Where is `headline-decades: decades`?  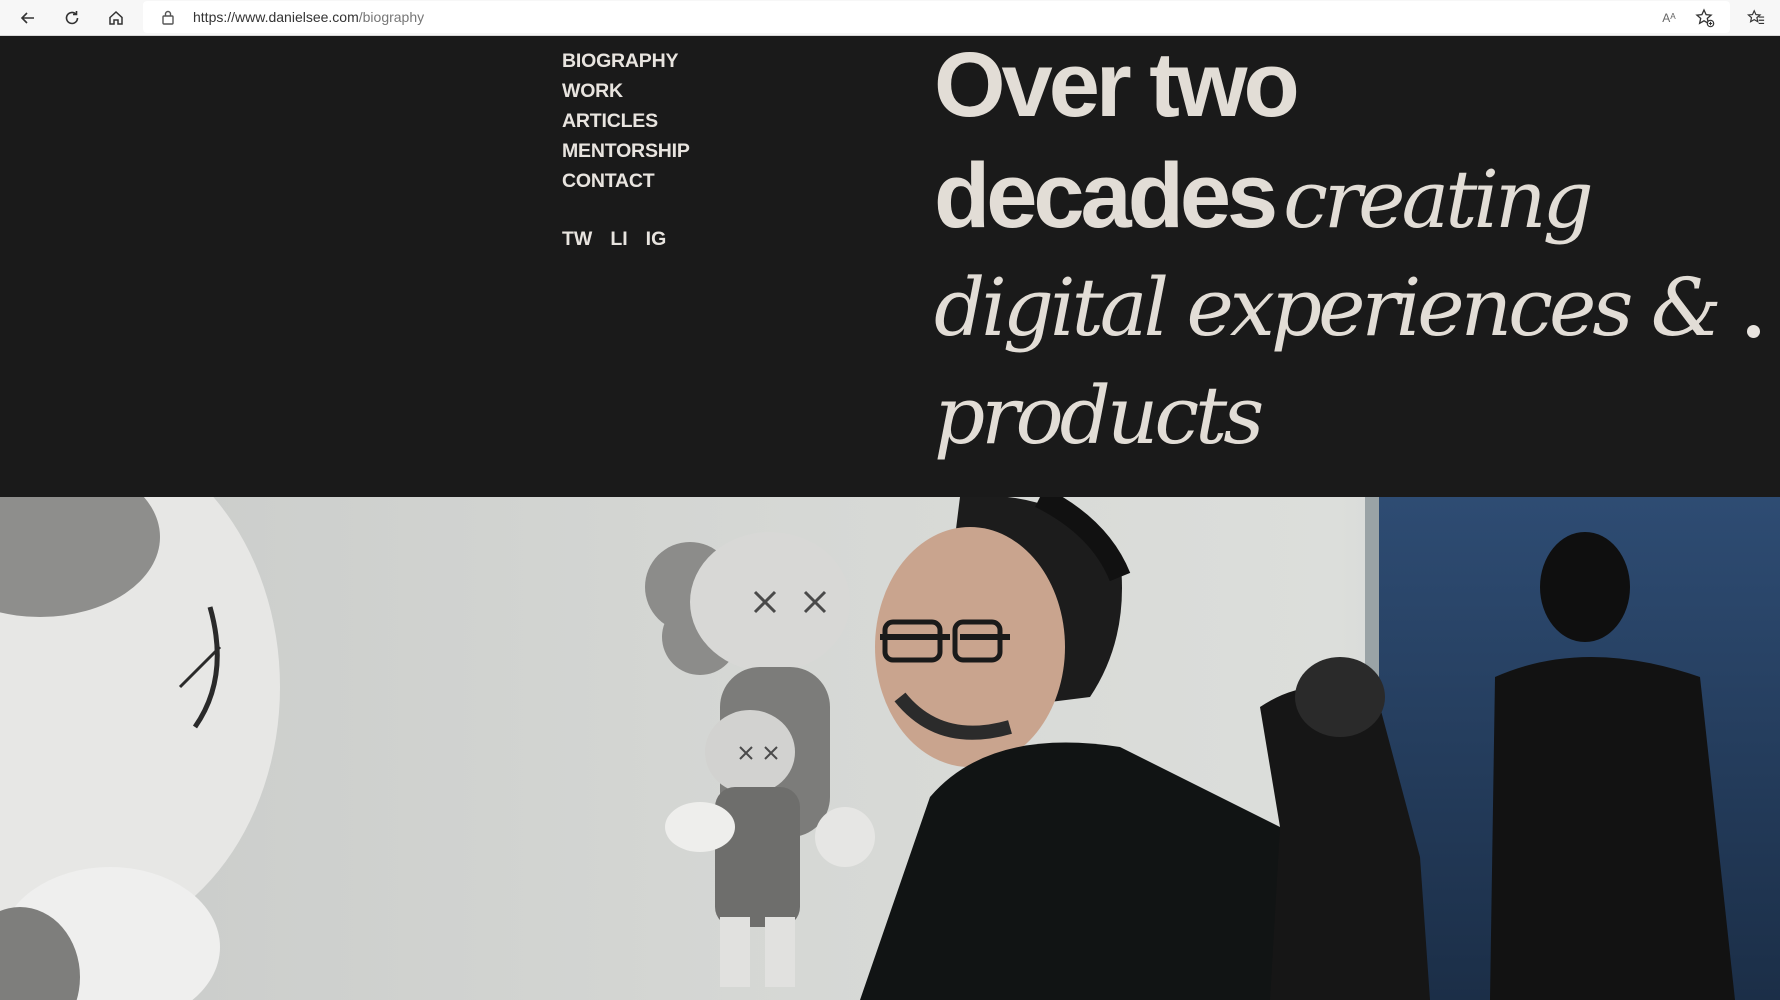 headline-decades: decades is located at coordinates (1106, 196).